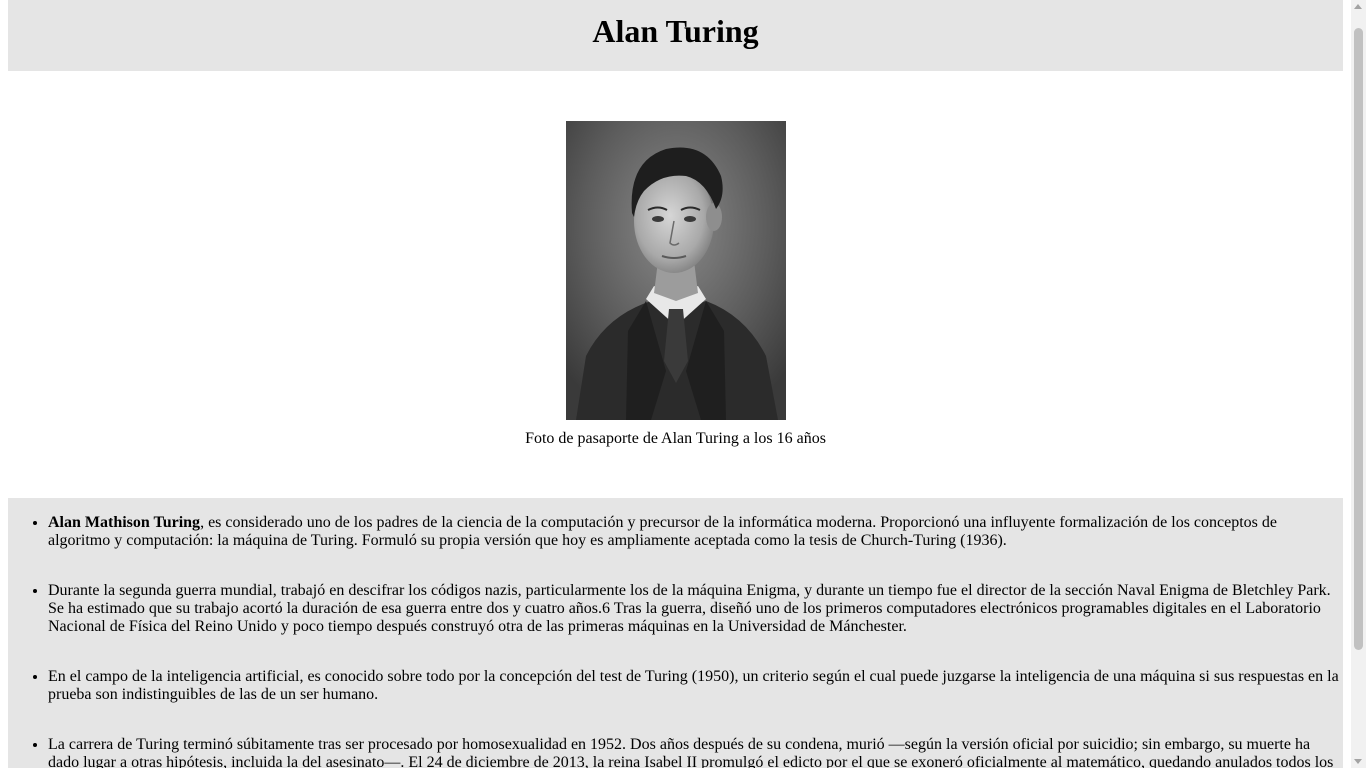  I want to click on title-bar: Alan Turing, so click(675, 35).